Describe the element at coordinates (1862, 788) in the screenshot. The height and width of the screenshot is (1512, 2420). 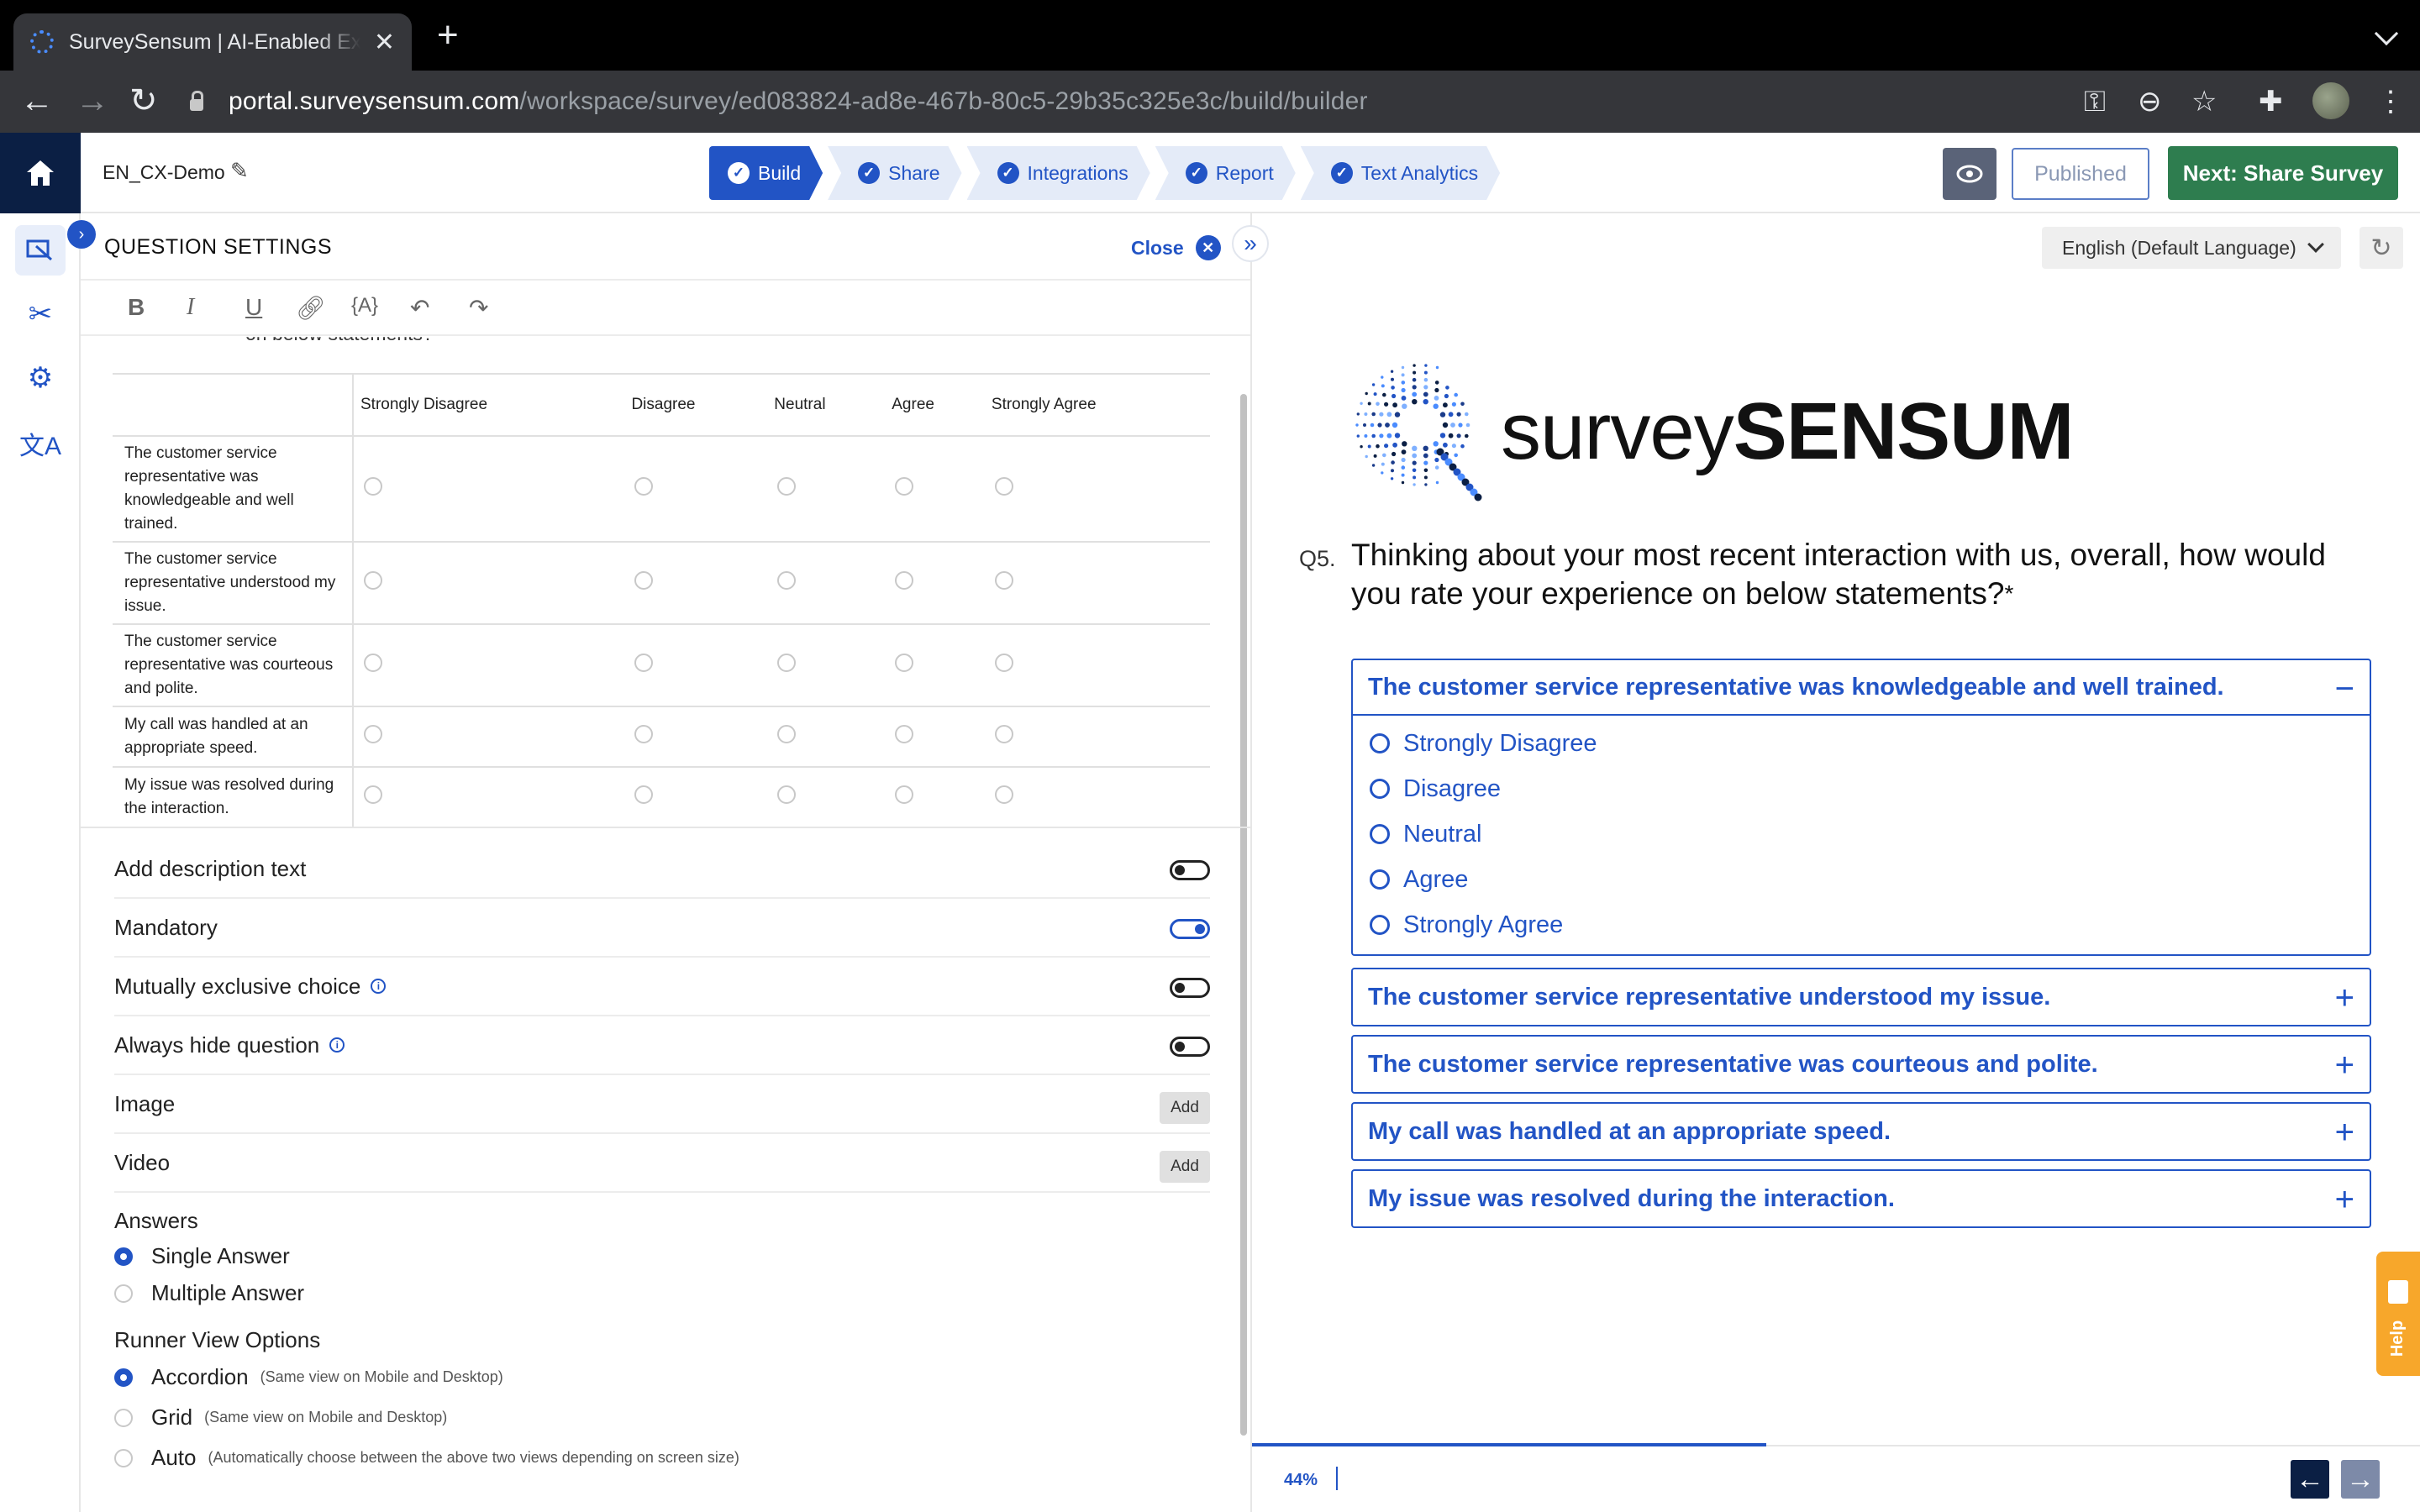
I see `option-disagree: Disagree` at that location.